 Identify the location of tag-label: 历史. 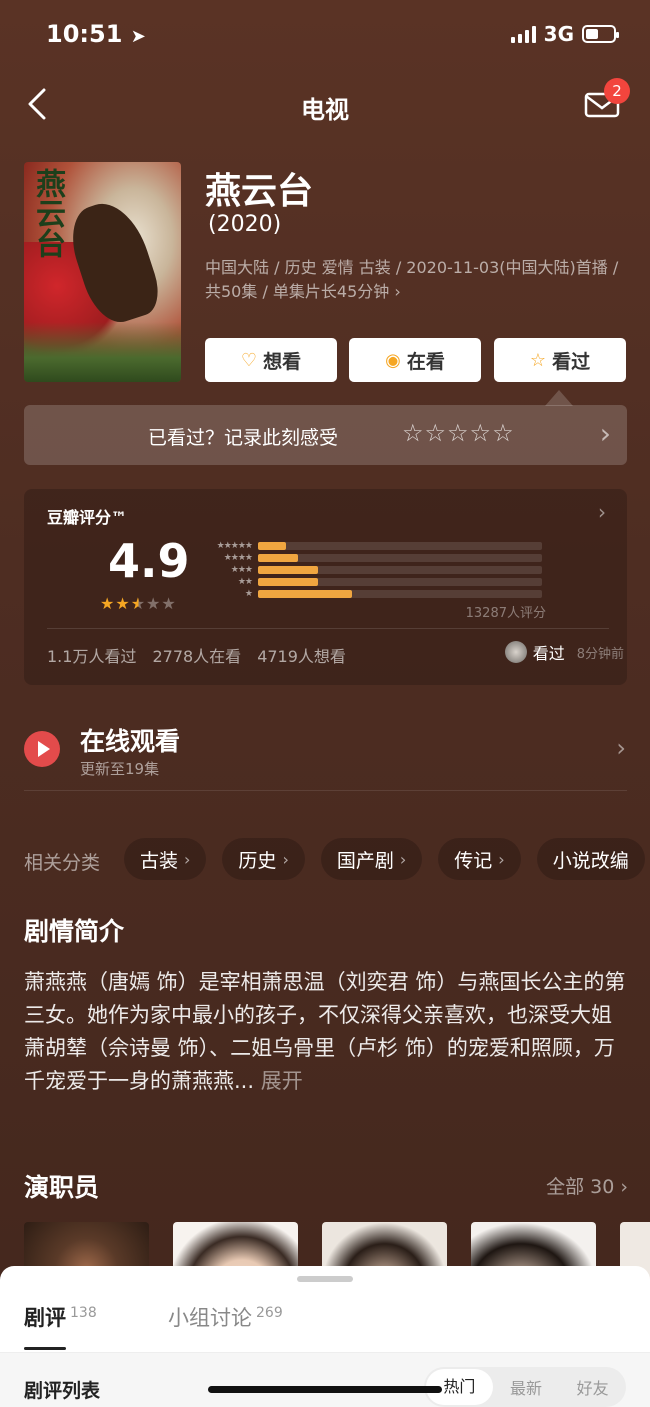
(257, 860).